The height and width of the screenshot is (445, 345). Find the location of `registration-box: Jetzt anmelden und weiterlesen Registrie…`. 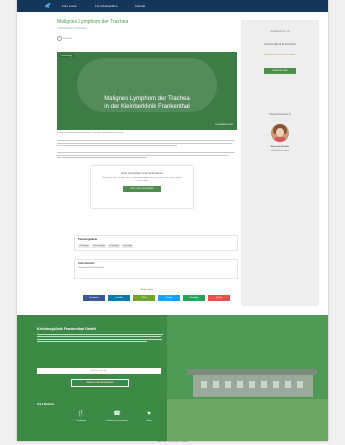

registration-box: Jetzt anmelden und weiterlesen Registrie… is located at coordinates (142, 187).